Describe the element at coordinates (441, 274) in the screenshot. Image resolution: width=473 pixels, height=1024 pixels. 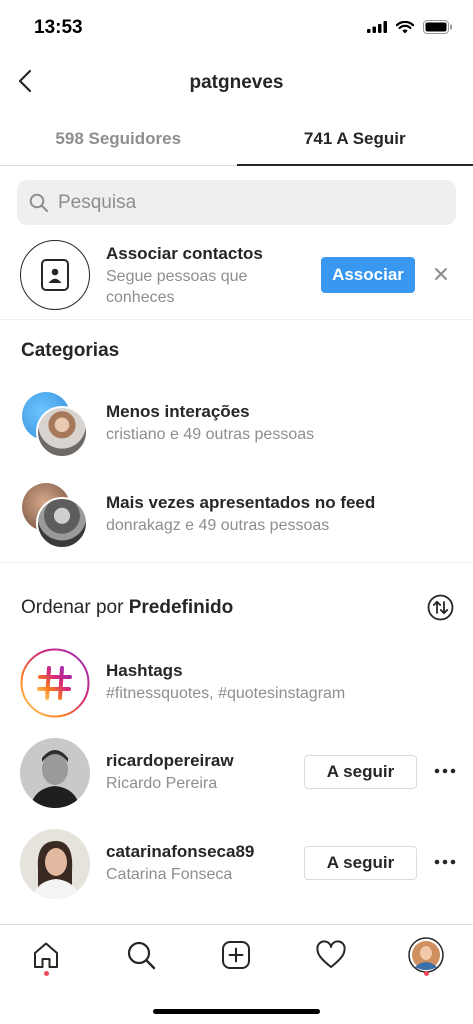
I see `close-icon` at that location.